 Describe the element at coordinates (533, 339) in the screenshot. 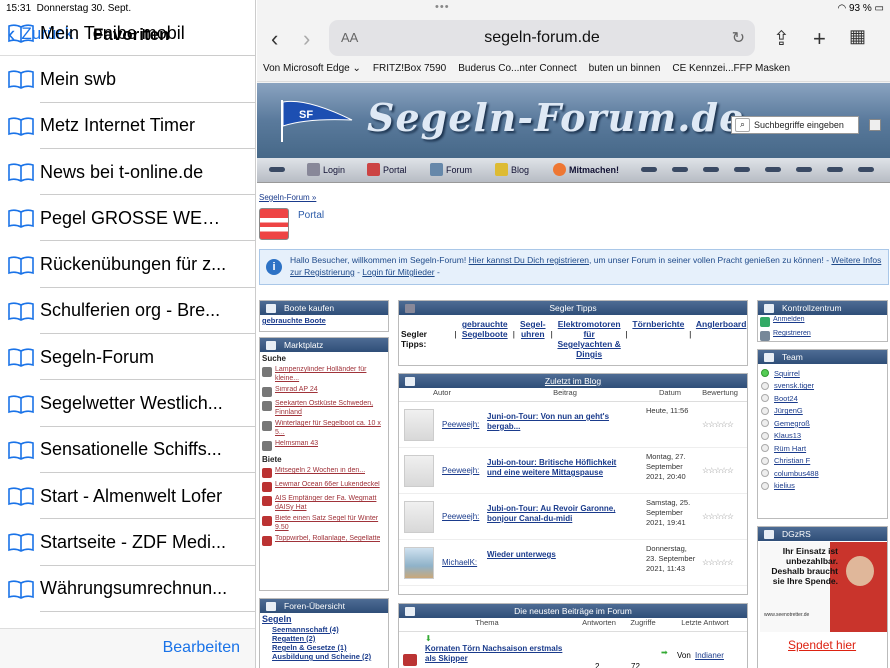

I see `tipp-link: Segel-uhren` at that location.